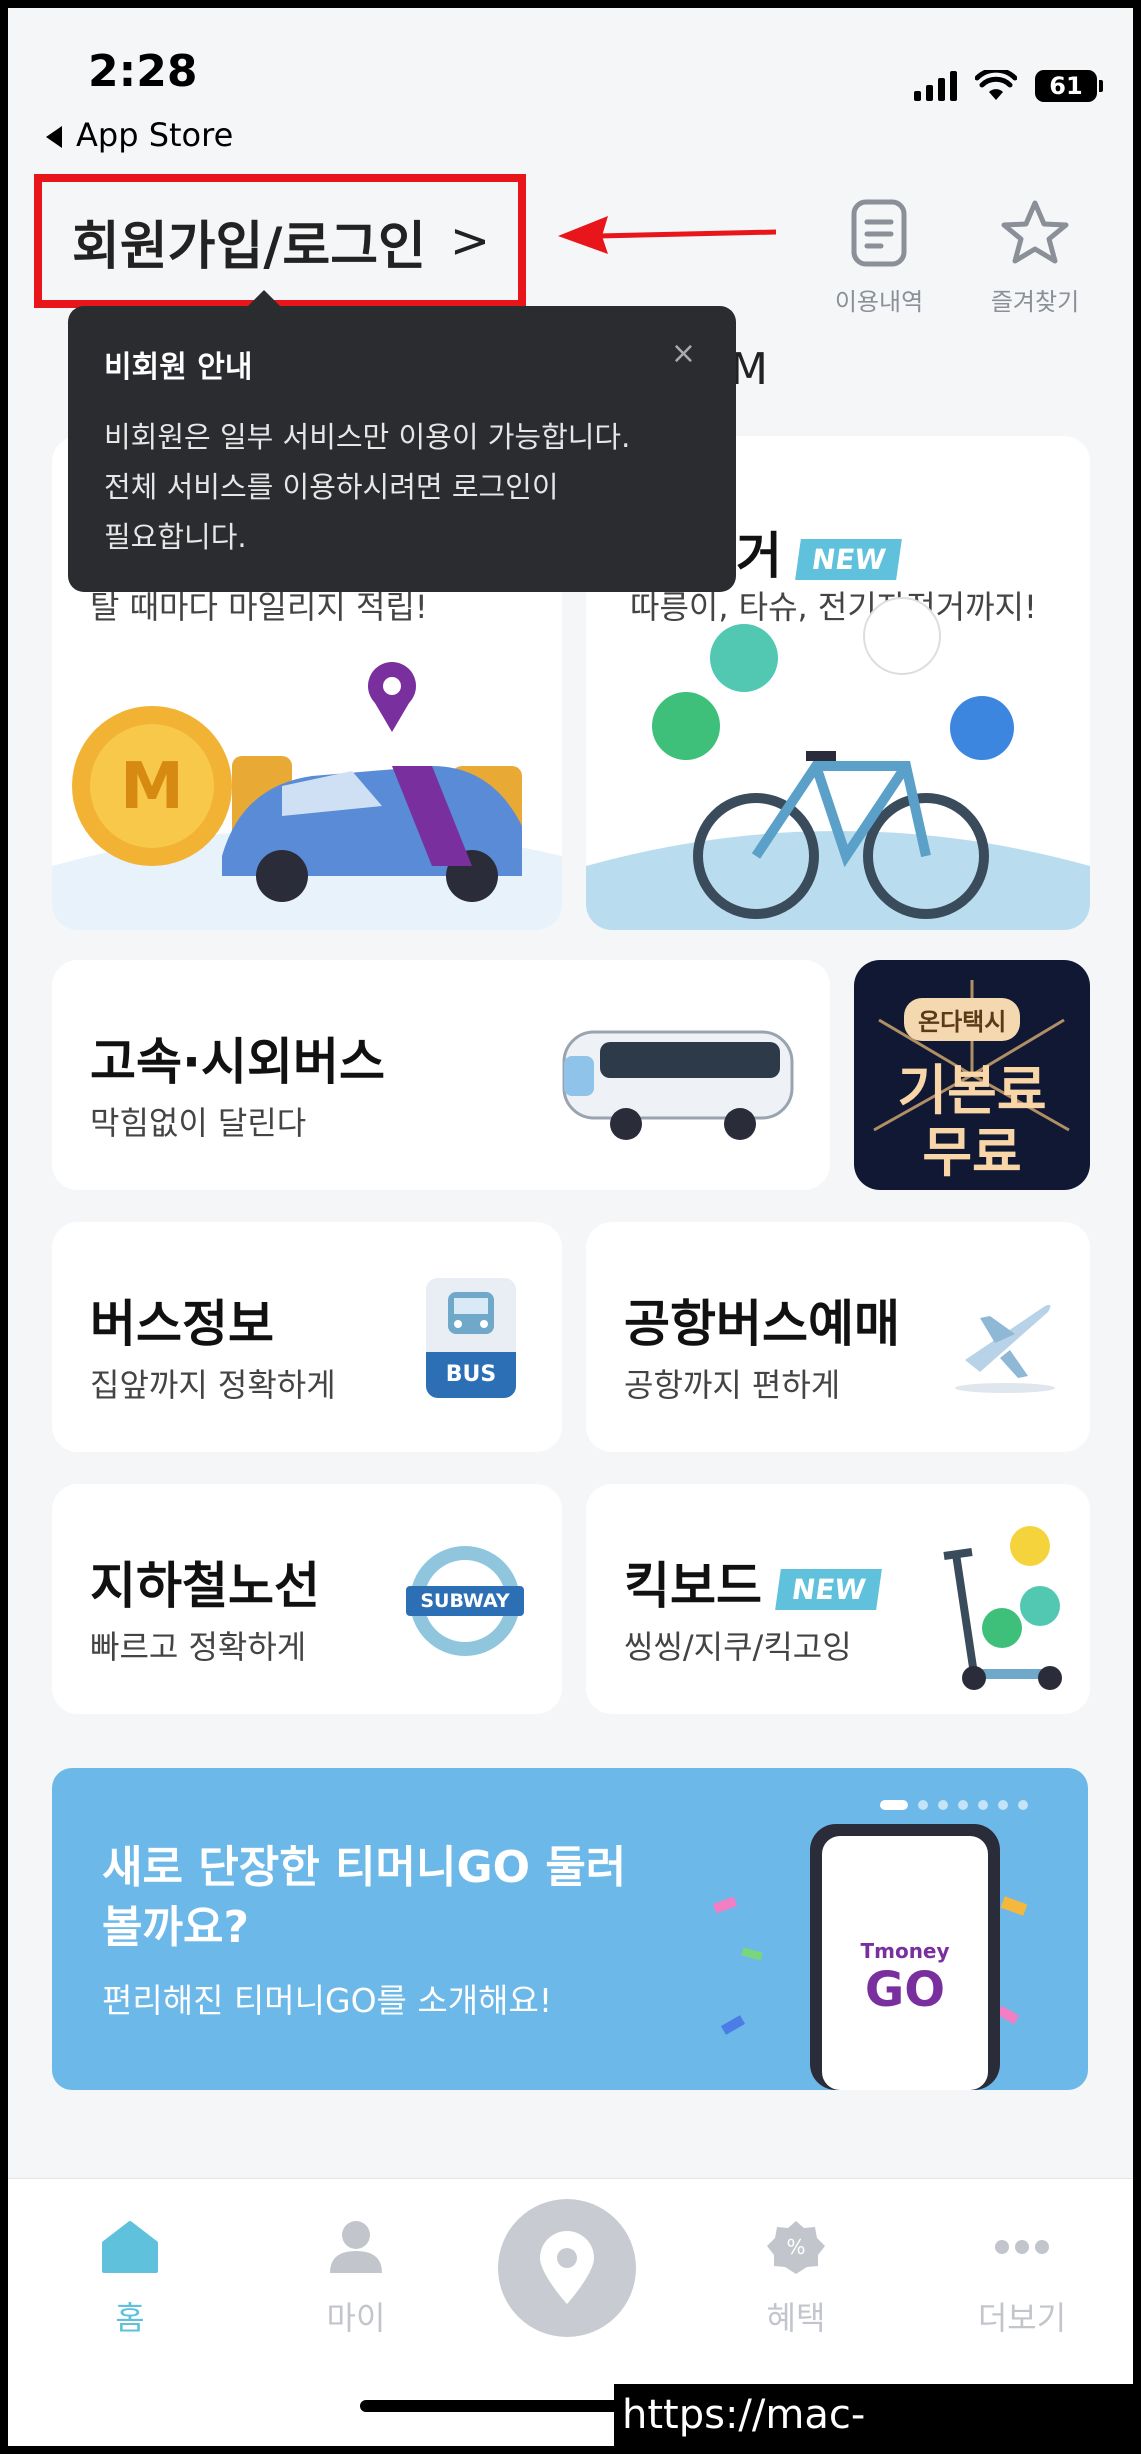 This screenshot has height=2454, width=1141. I want to click on receipt-icon, so click(879, 233).